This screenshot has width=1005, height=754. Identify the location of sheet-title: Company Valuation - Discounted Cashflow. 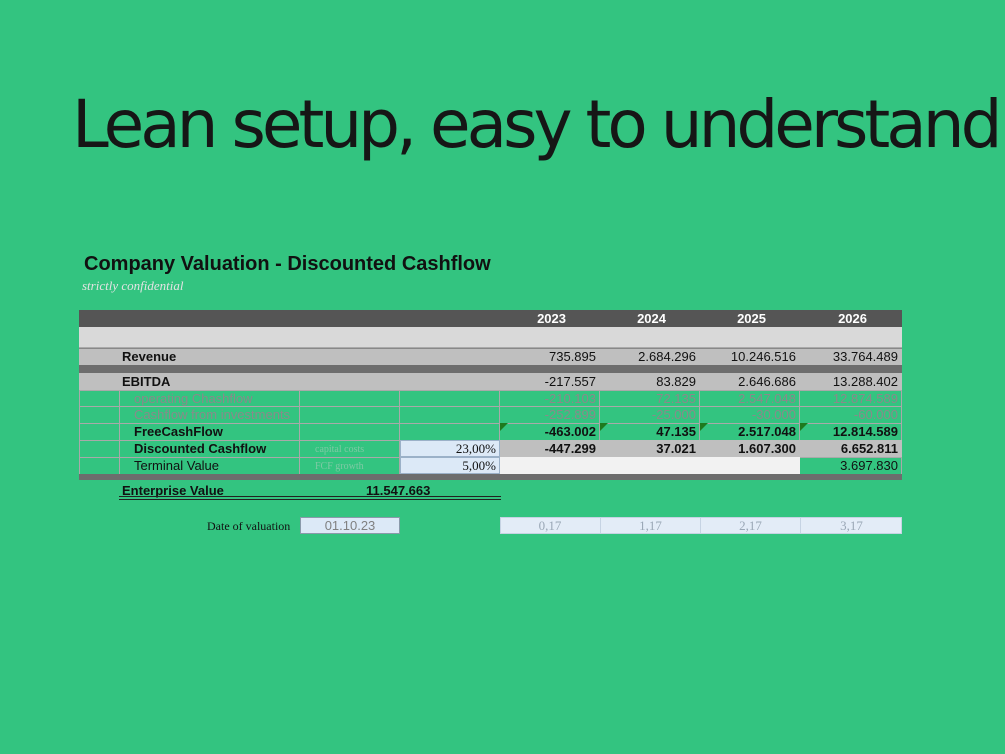
(287, 264).